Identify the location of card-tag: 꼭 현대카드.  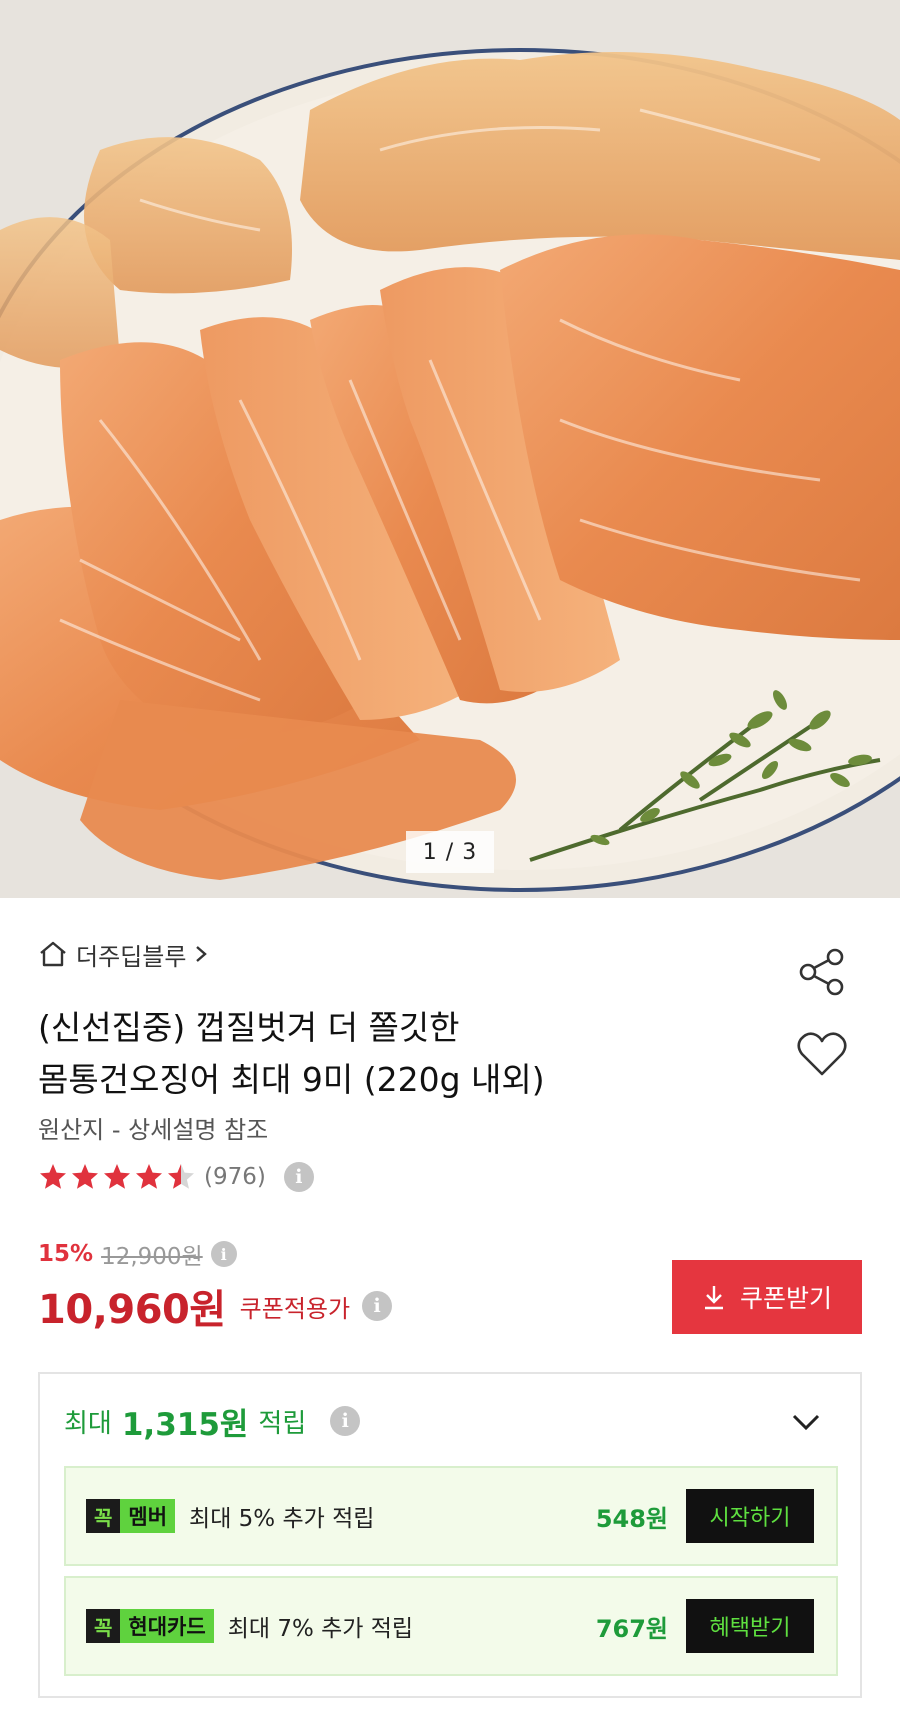
(150, 1626).